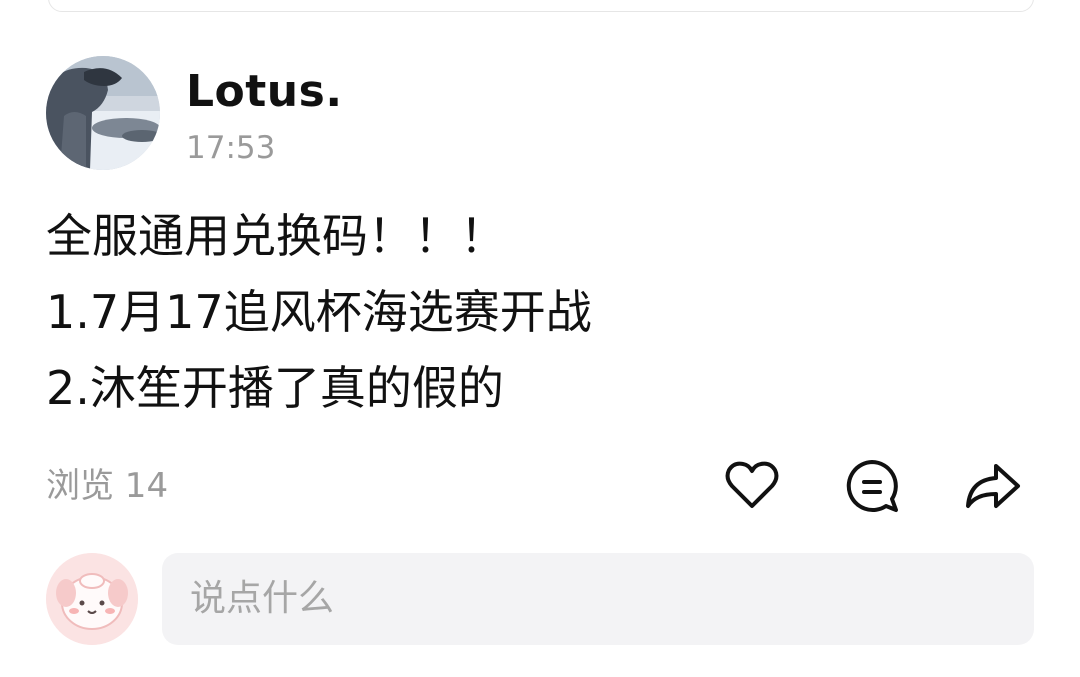 The image size is (1080, 677). Describe the element at coordinates (107, 486) in the screenshot. I see `view-count: 浏览 14` at that location.